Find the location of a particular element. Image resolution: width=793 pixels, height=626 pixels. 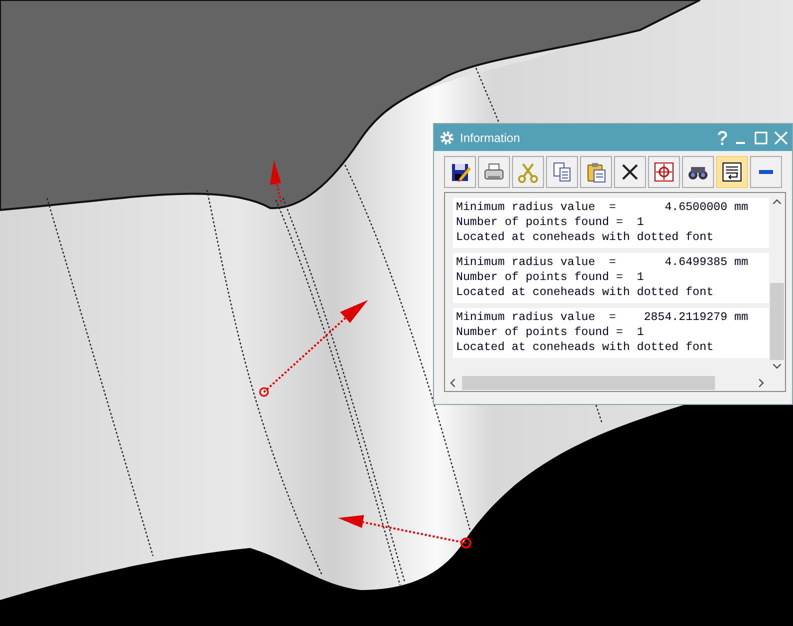

copy-icon is located at coordinates (562, 172).